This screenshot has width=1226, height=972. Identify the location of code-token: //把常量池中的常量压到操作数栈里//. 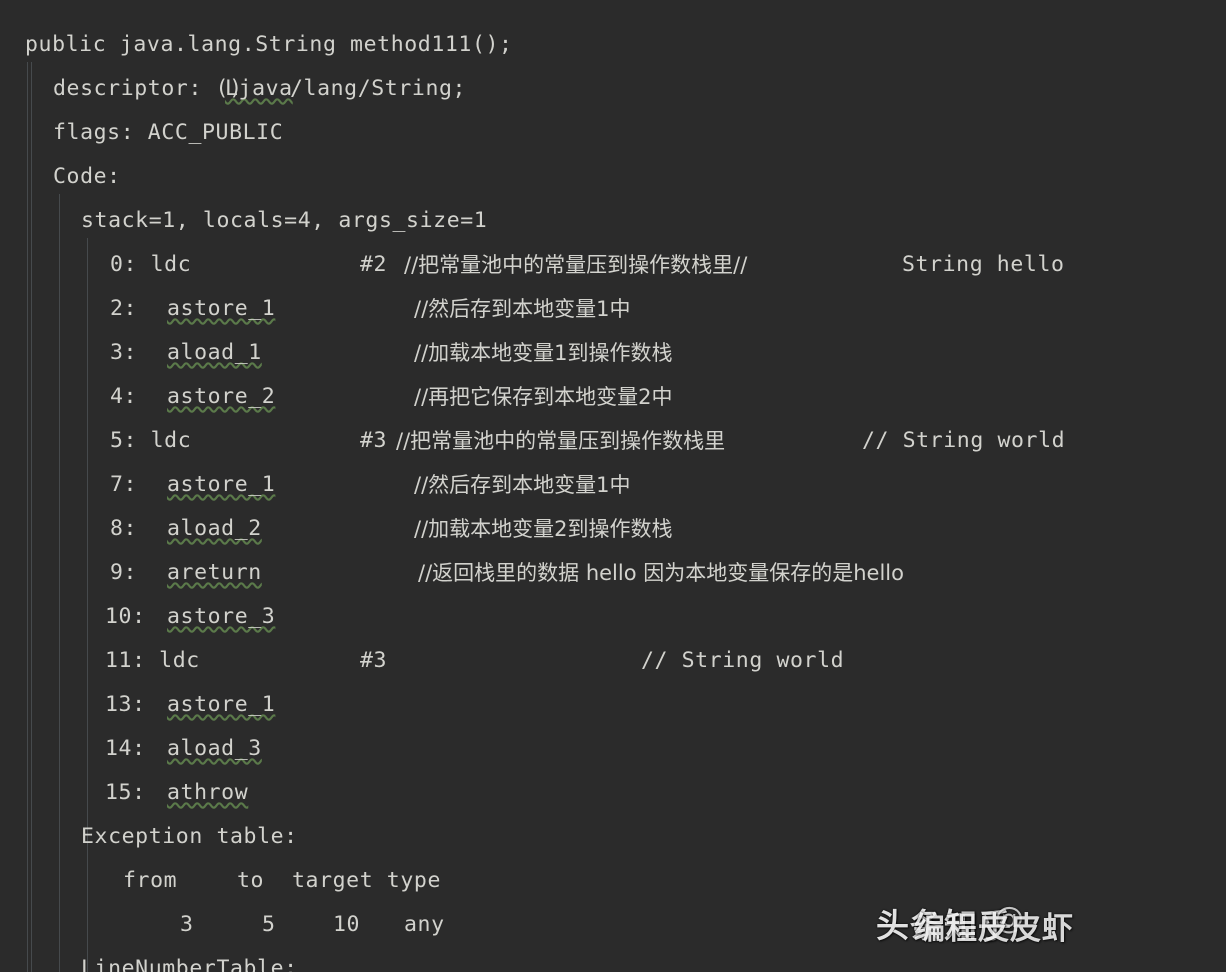
(576, 265).